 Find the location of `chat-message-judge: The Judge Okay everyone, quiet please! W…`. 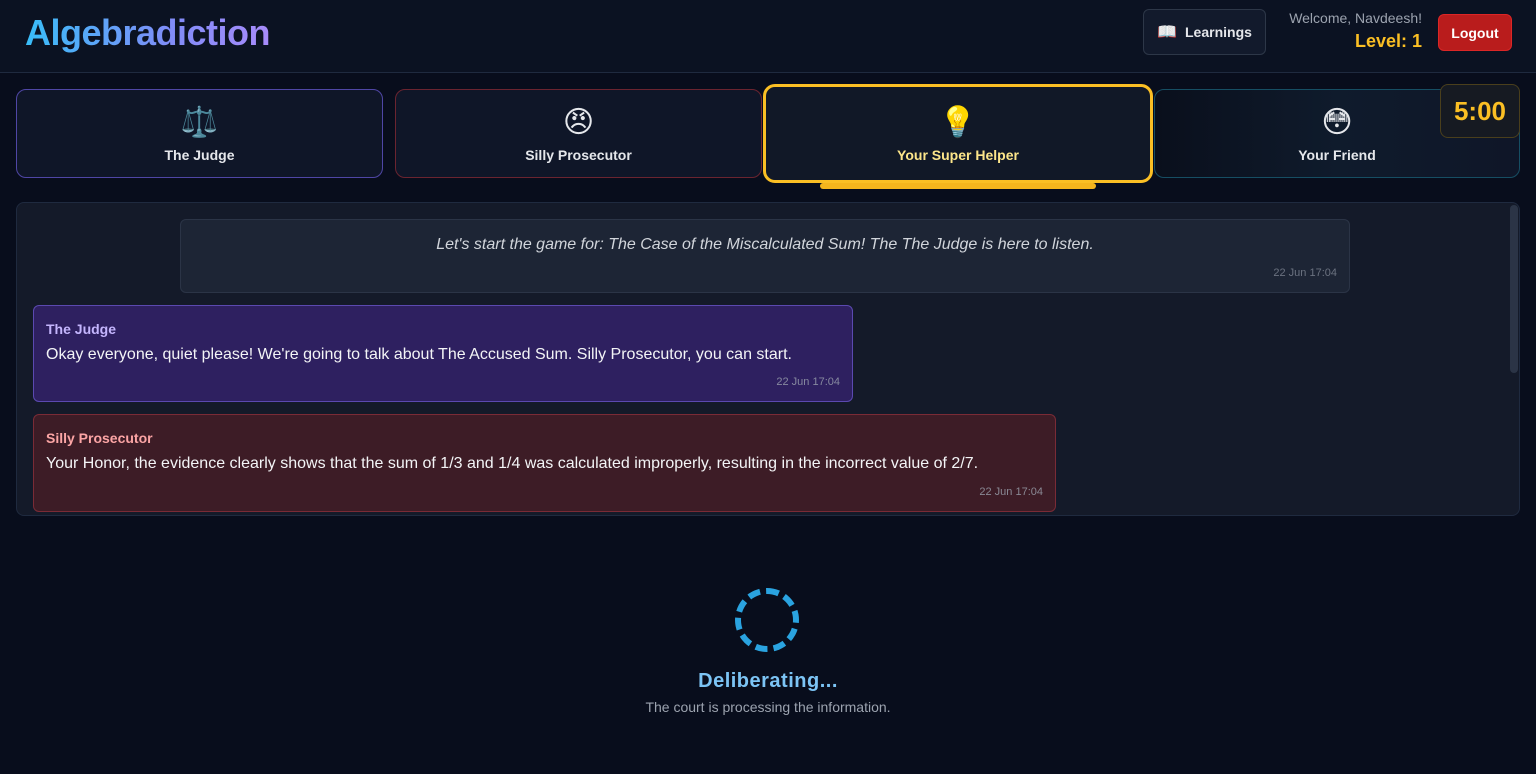

chat-message-judge: The Judge Okay everyone, quiet please! W… is located at coordinates (443, 353).